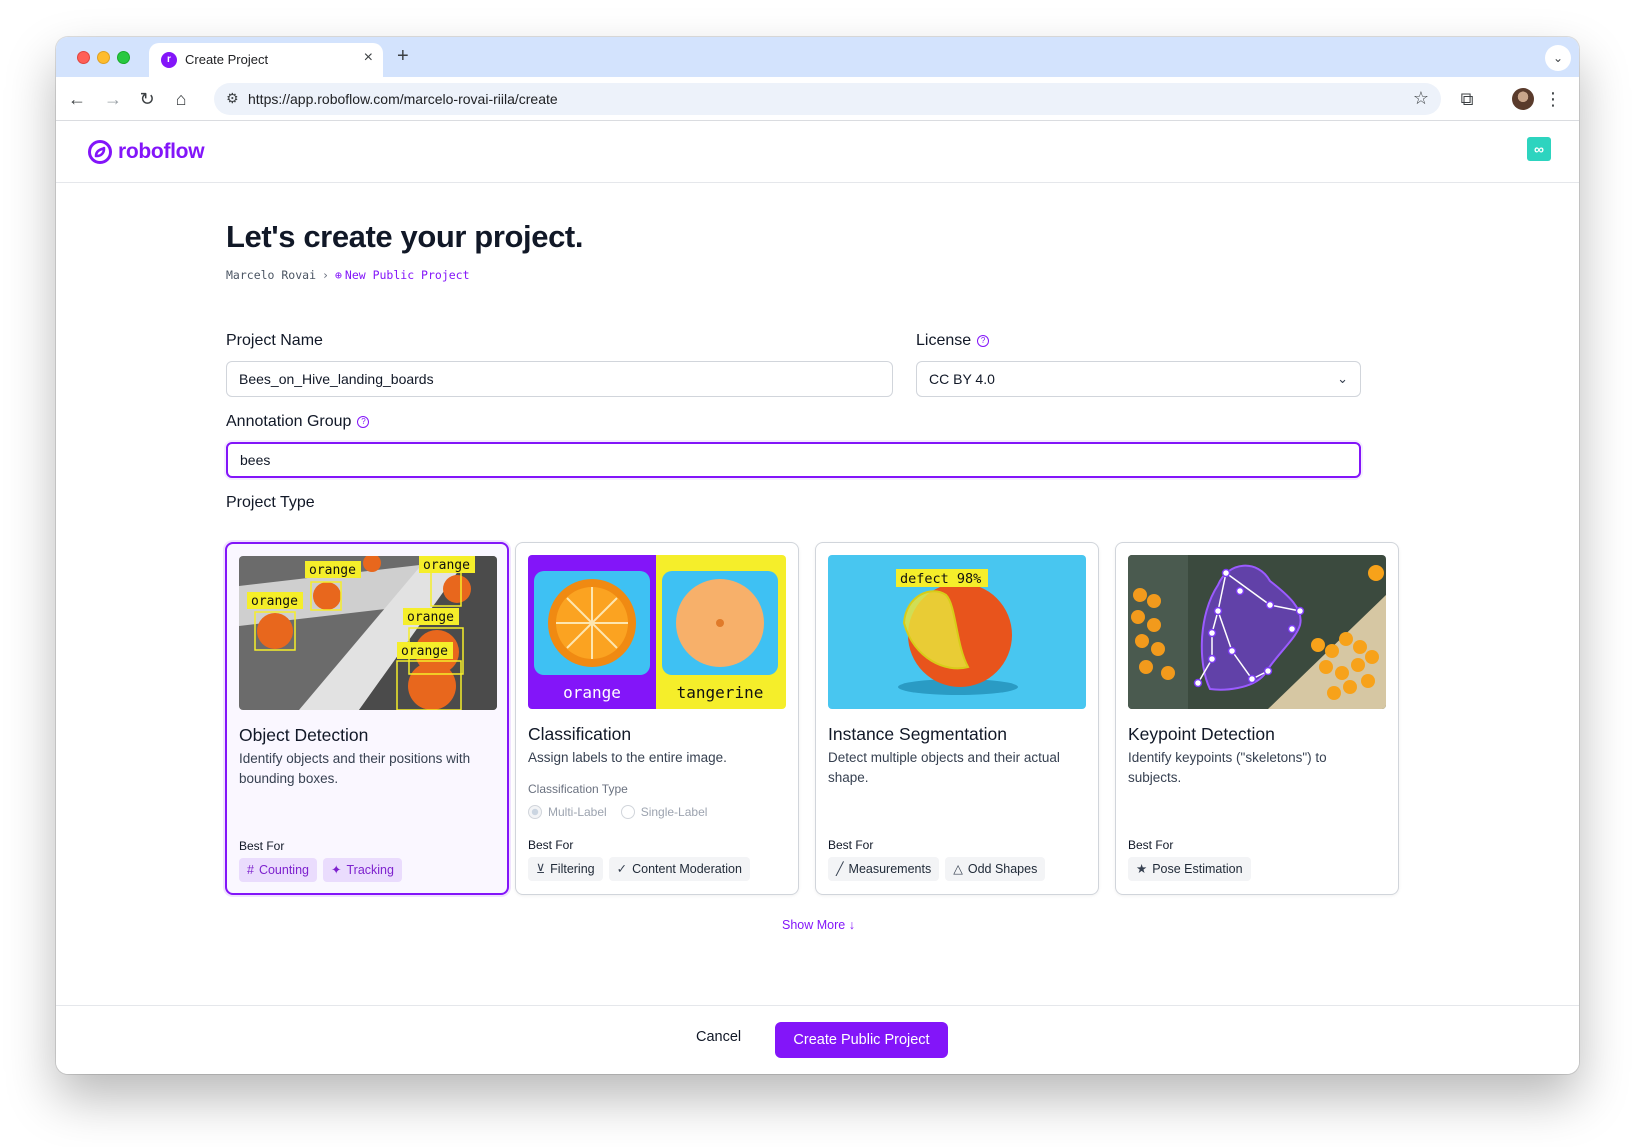 Image resolution: width=1635 pixels, height=1147 pixels. What do you see at coordinates (818, 925) in the screenshot?
I see `show-more-button: Show More ↓` at bounding box center [818, 925].